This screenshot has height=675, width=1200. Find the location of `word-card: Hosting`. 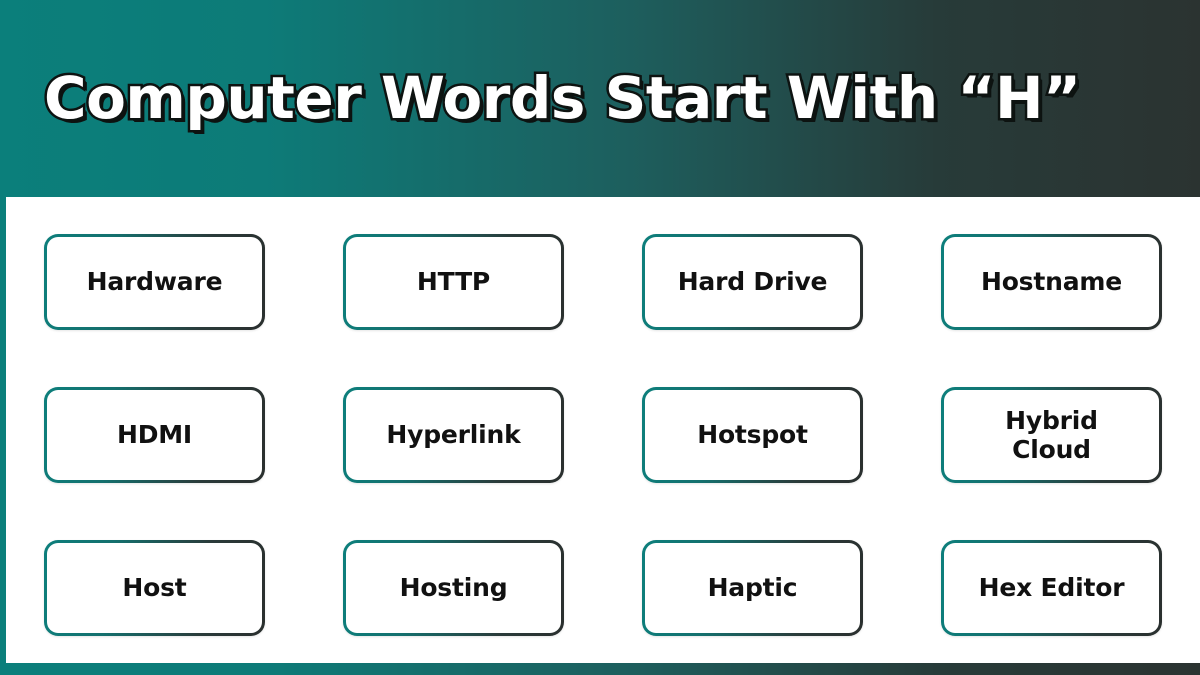

word-card: Hosting is located at coordinates (453, 588).